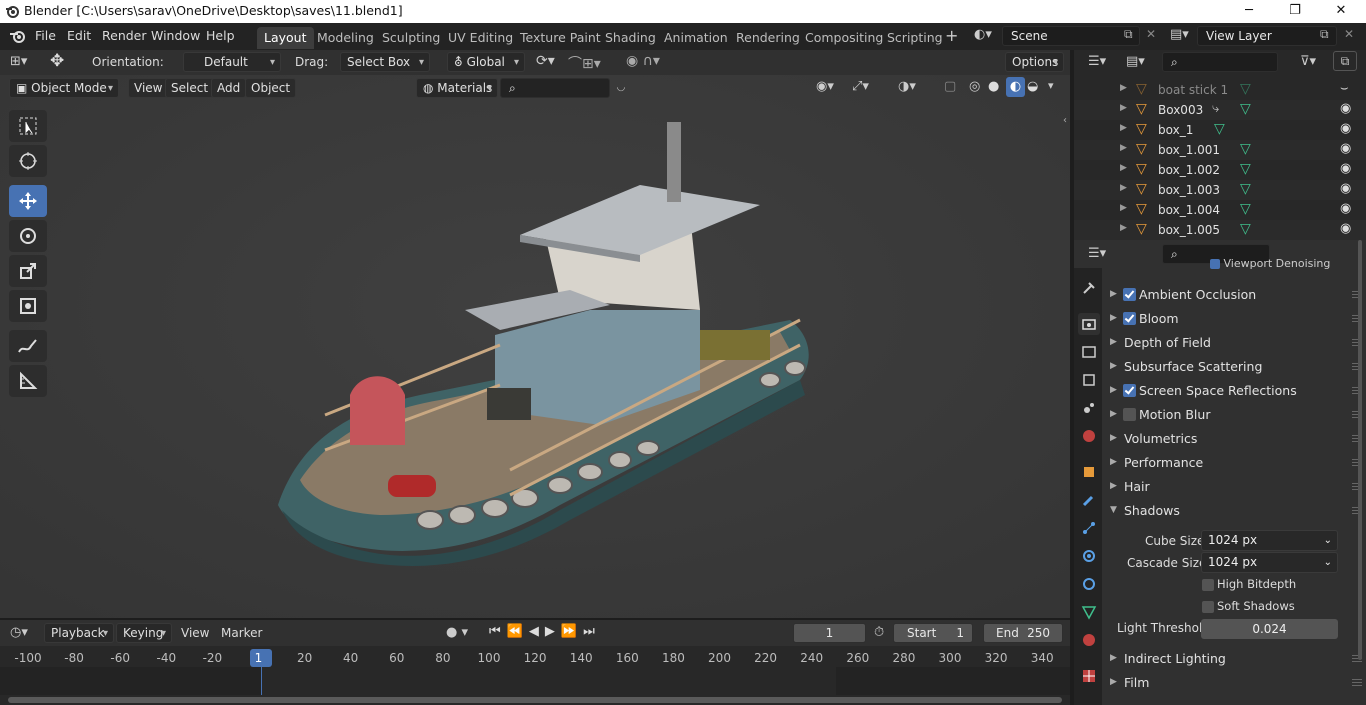 This screenshot has width=1366, height=705. What do you see at coordinates (1097, 253) in the screenshot?
I see `properties-editor-icon: ☰▾` at bounding box center [1097, 253].